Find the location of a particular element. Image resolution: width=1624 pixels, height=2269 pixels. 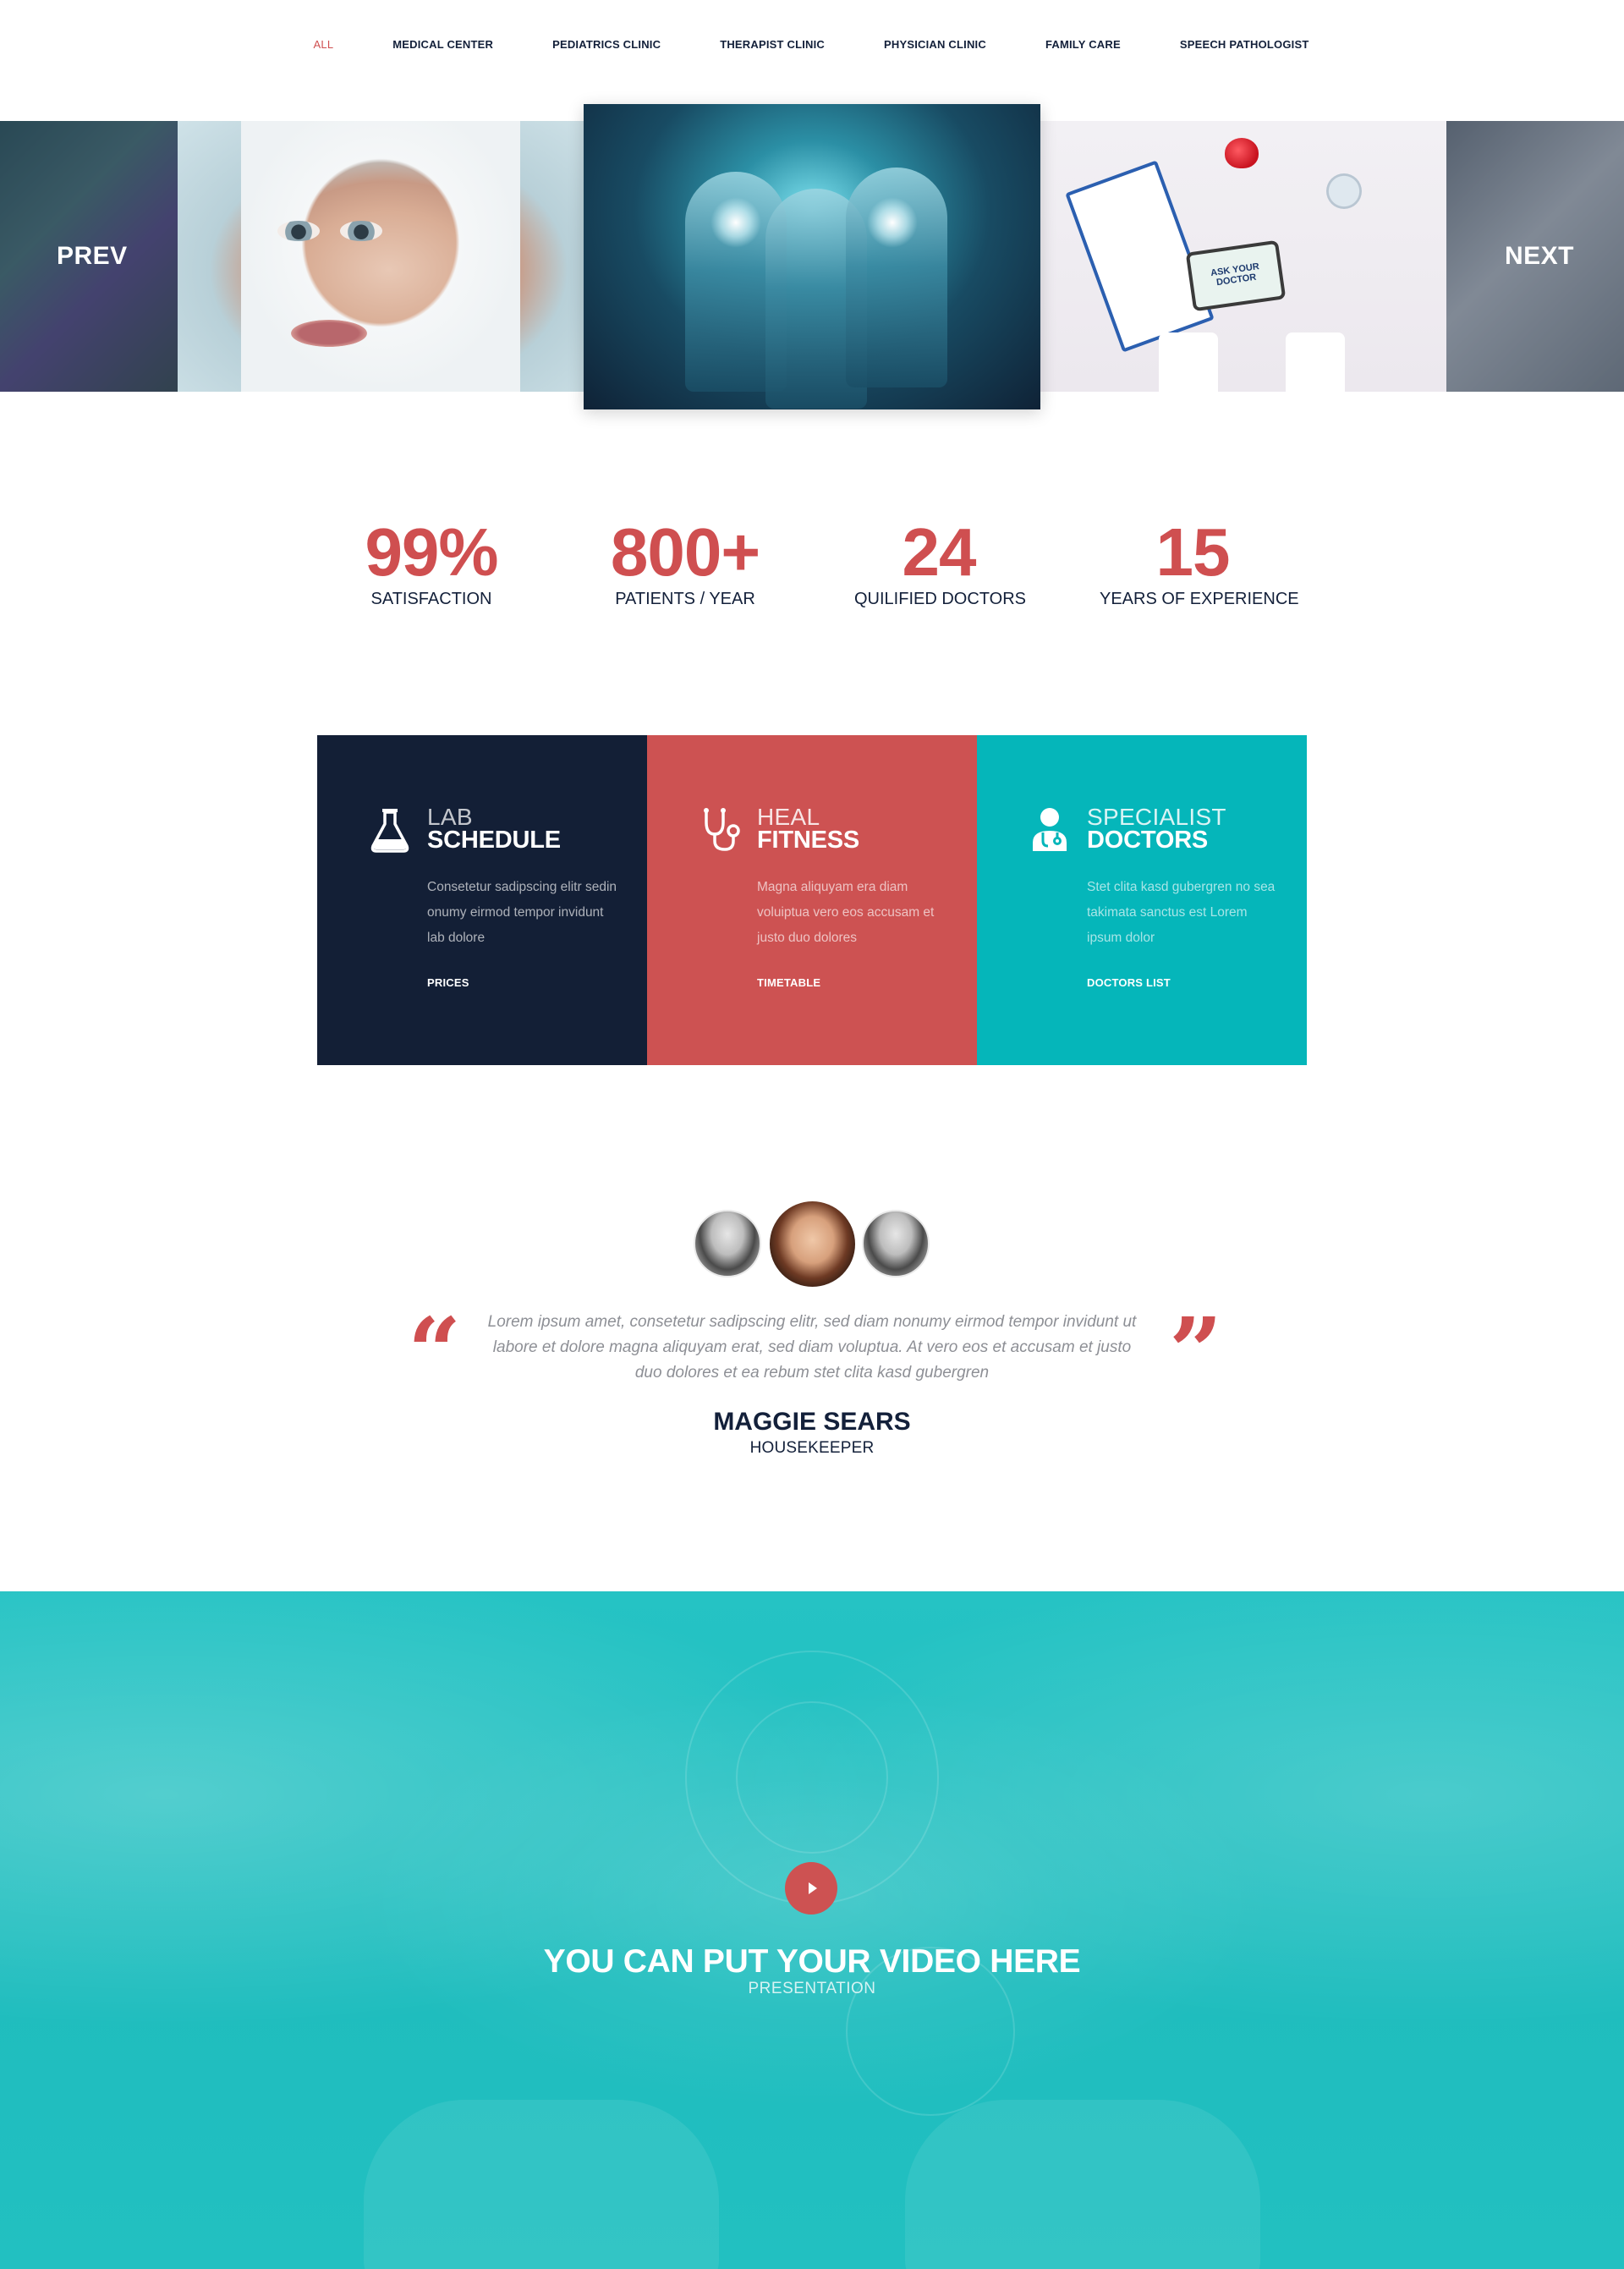

gallery-image-ask-doctor: ASK YOUR DOCTOR is located at coordinates (1243, 256).